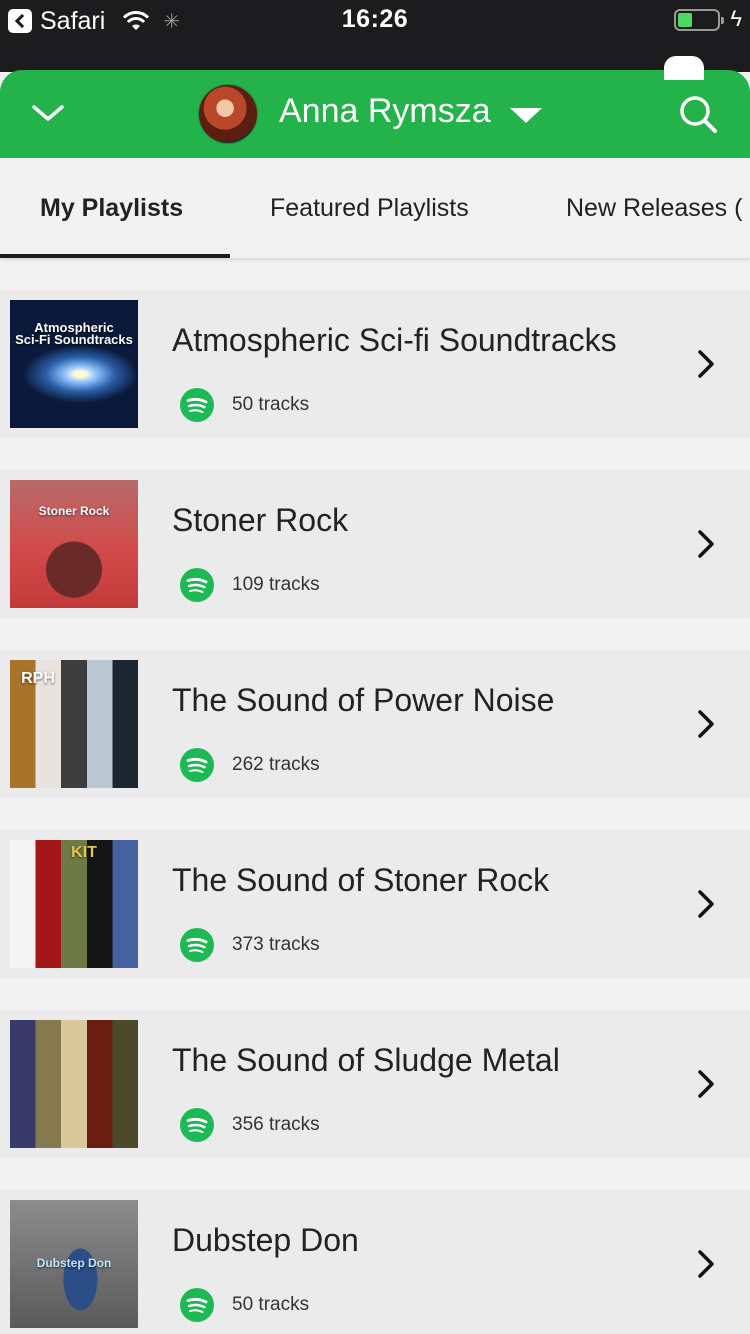  I want to click on playlist-meta: 262 tracks, so click(250, 765).